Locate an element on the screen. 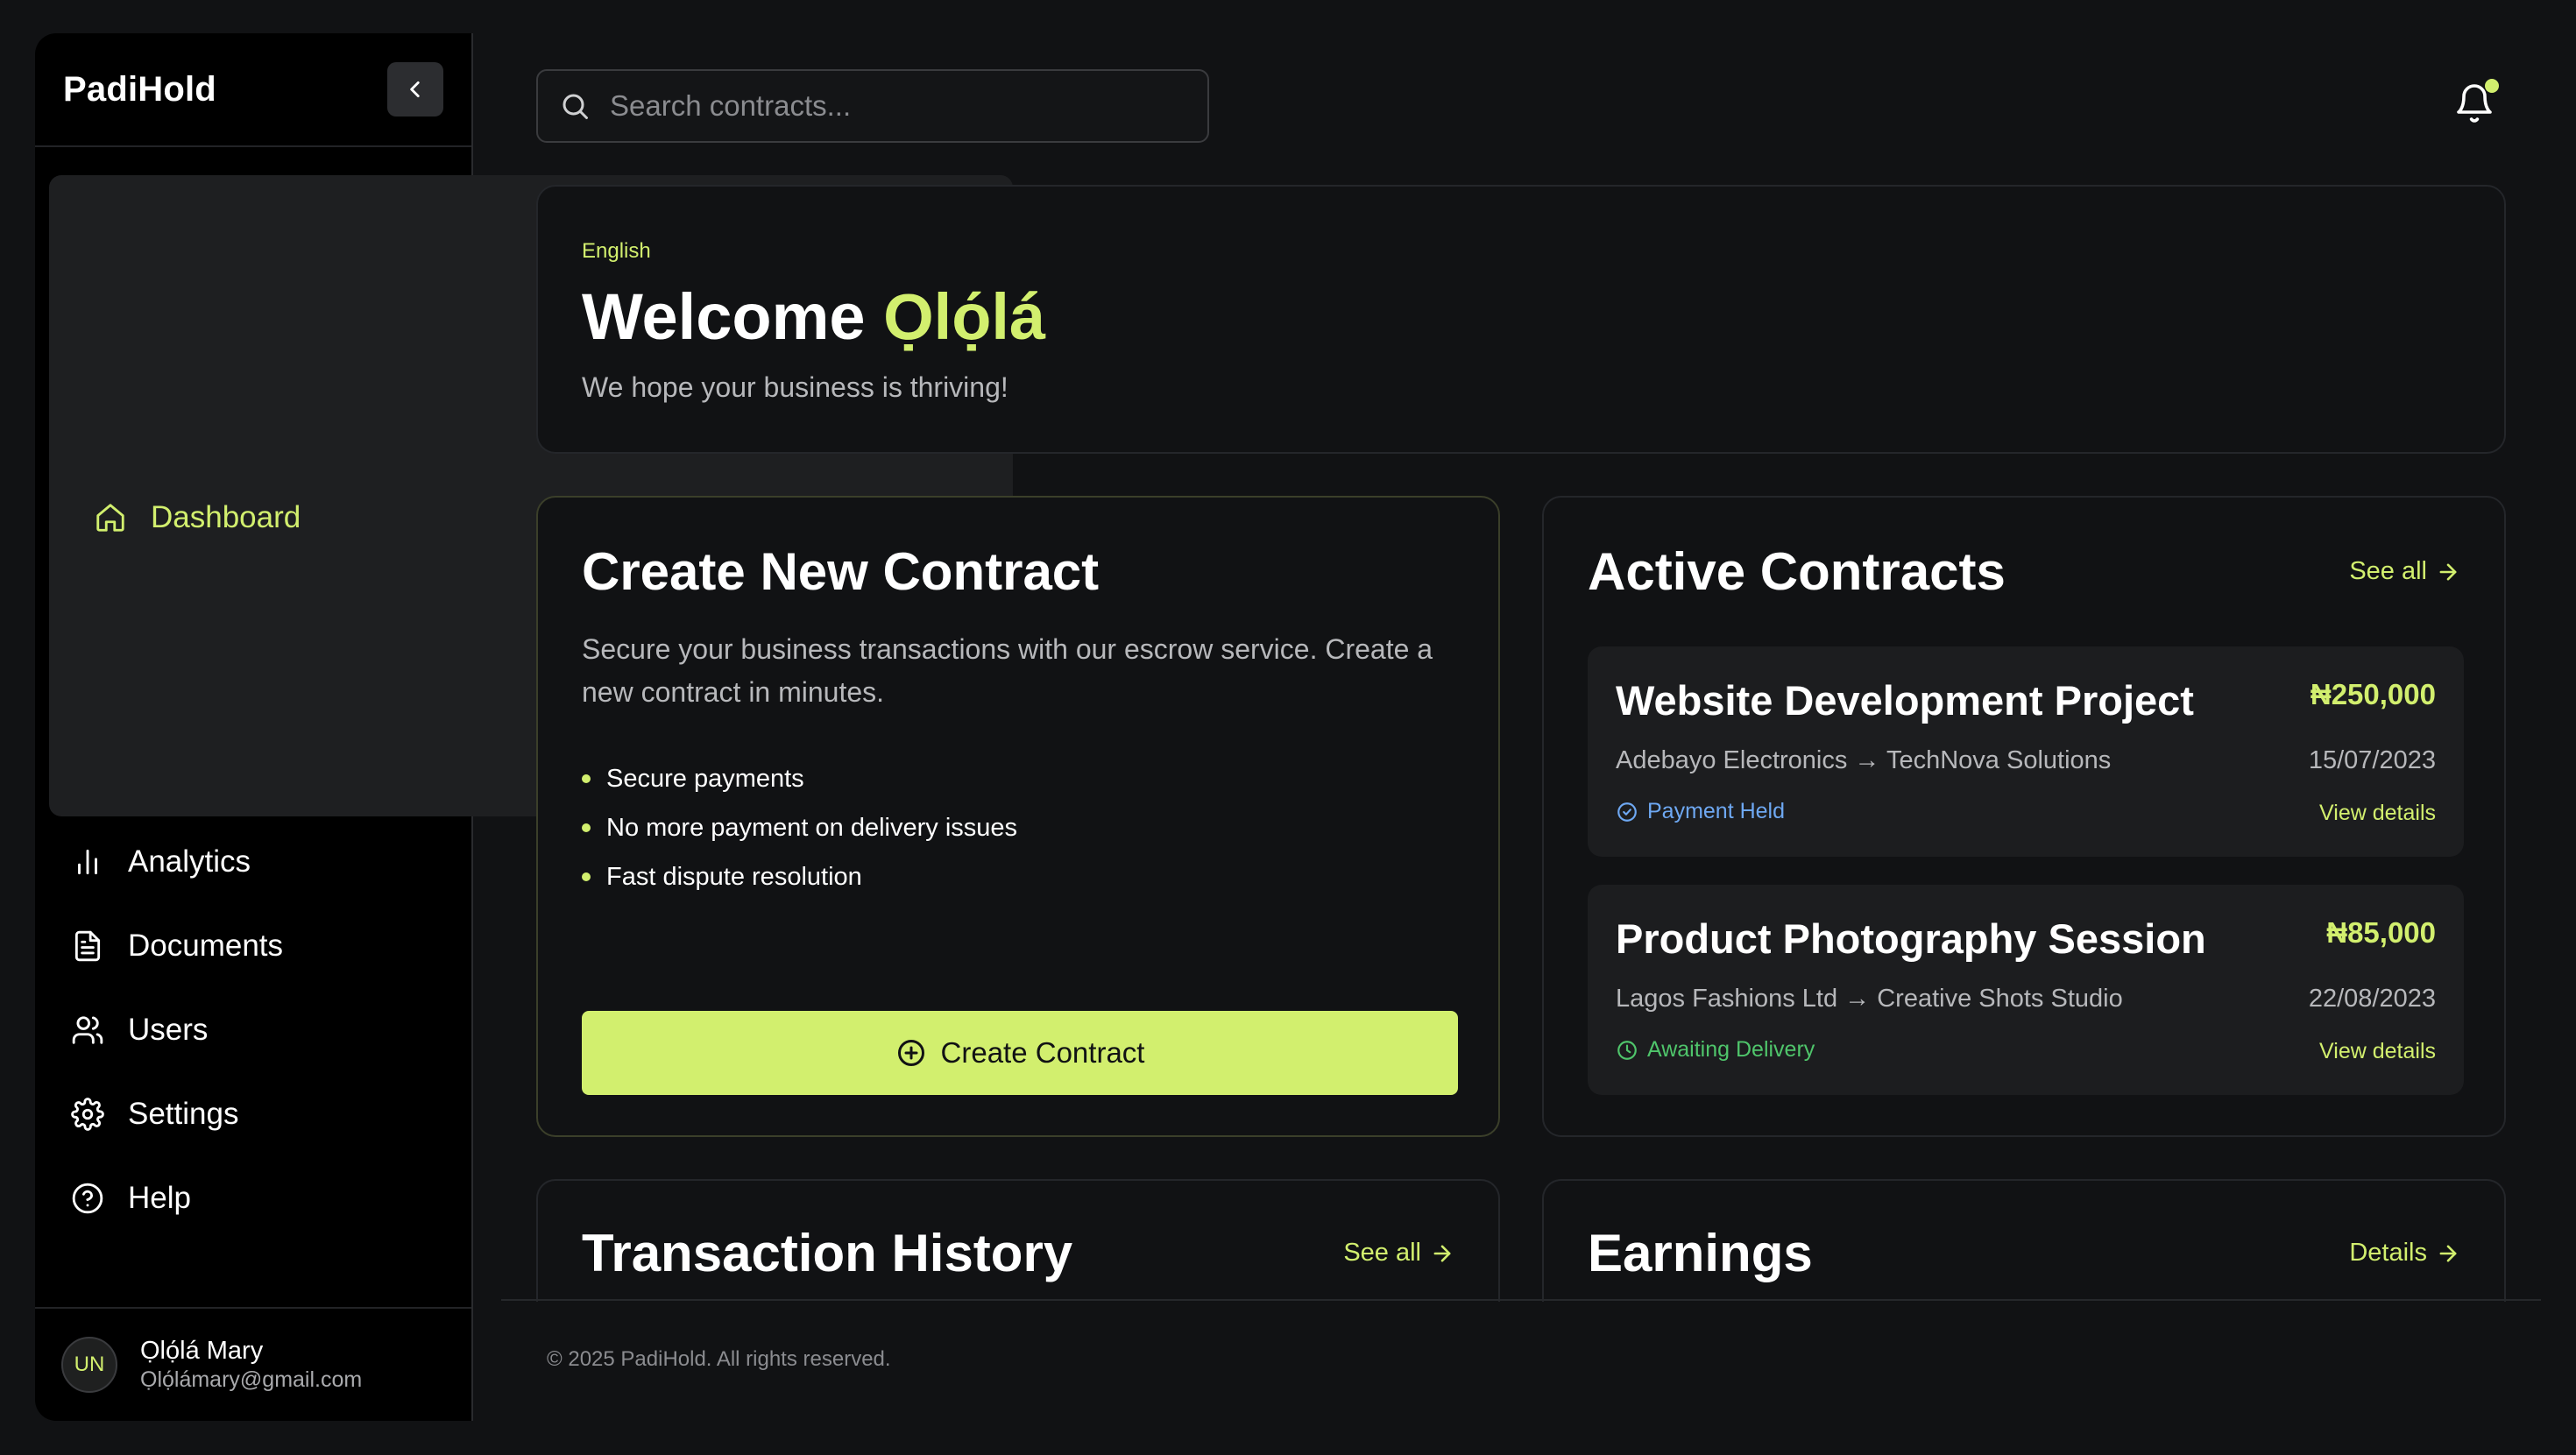 This screenshot has width=2576, height=1455. sidebar-item-label: Analytics is located at coordinates (189, 861).